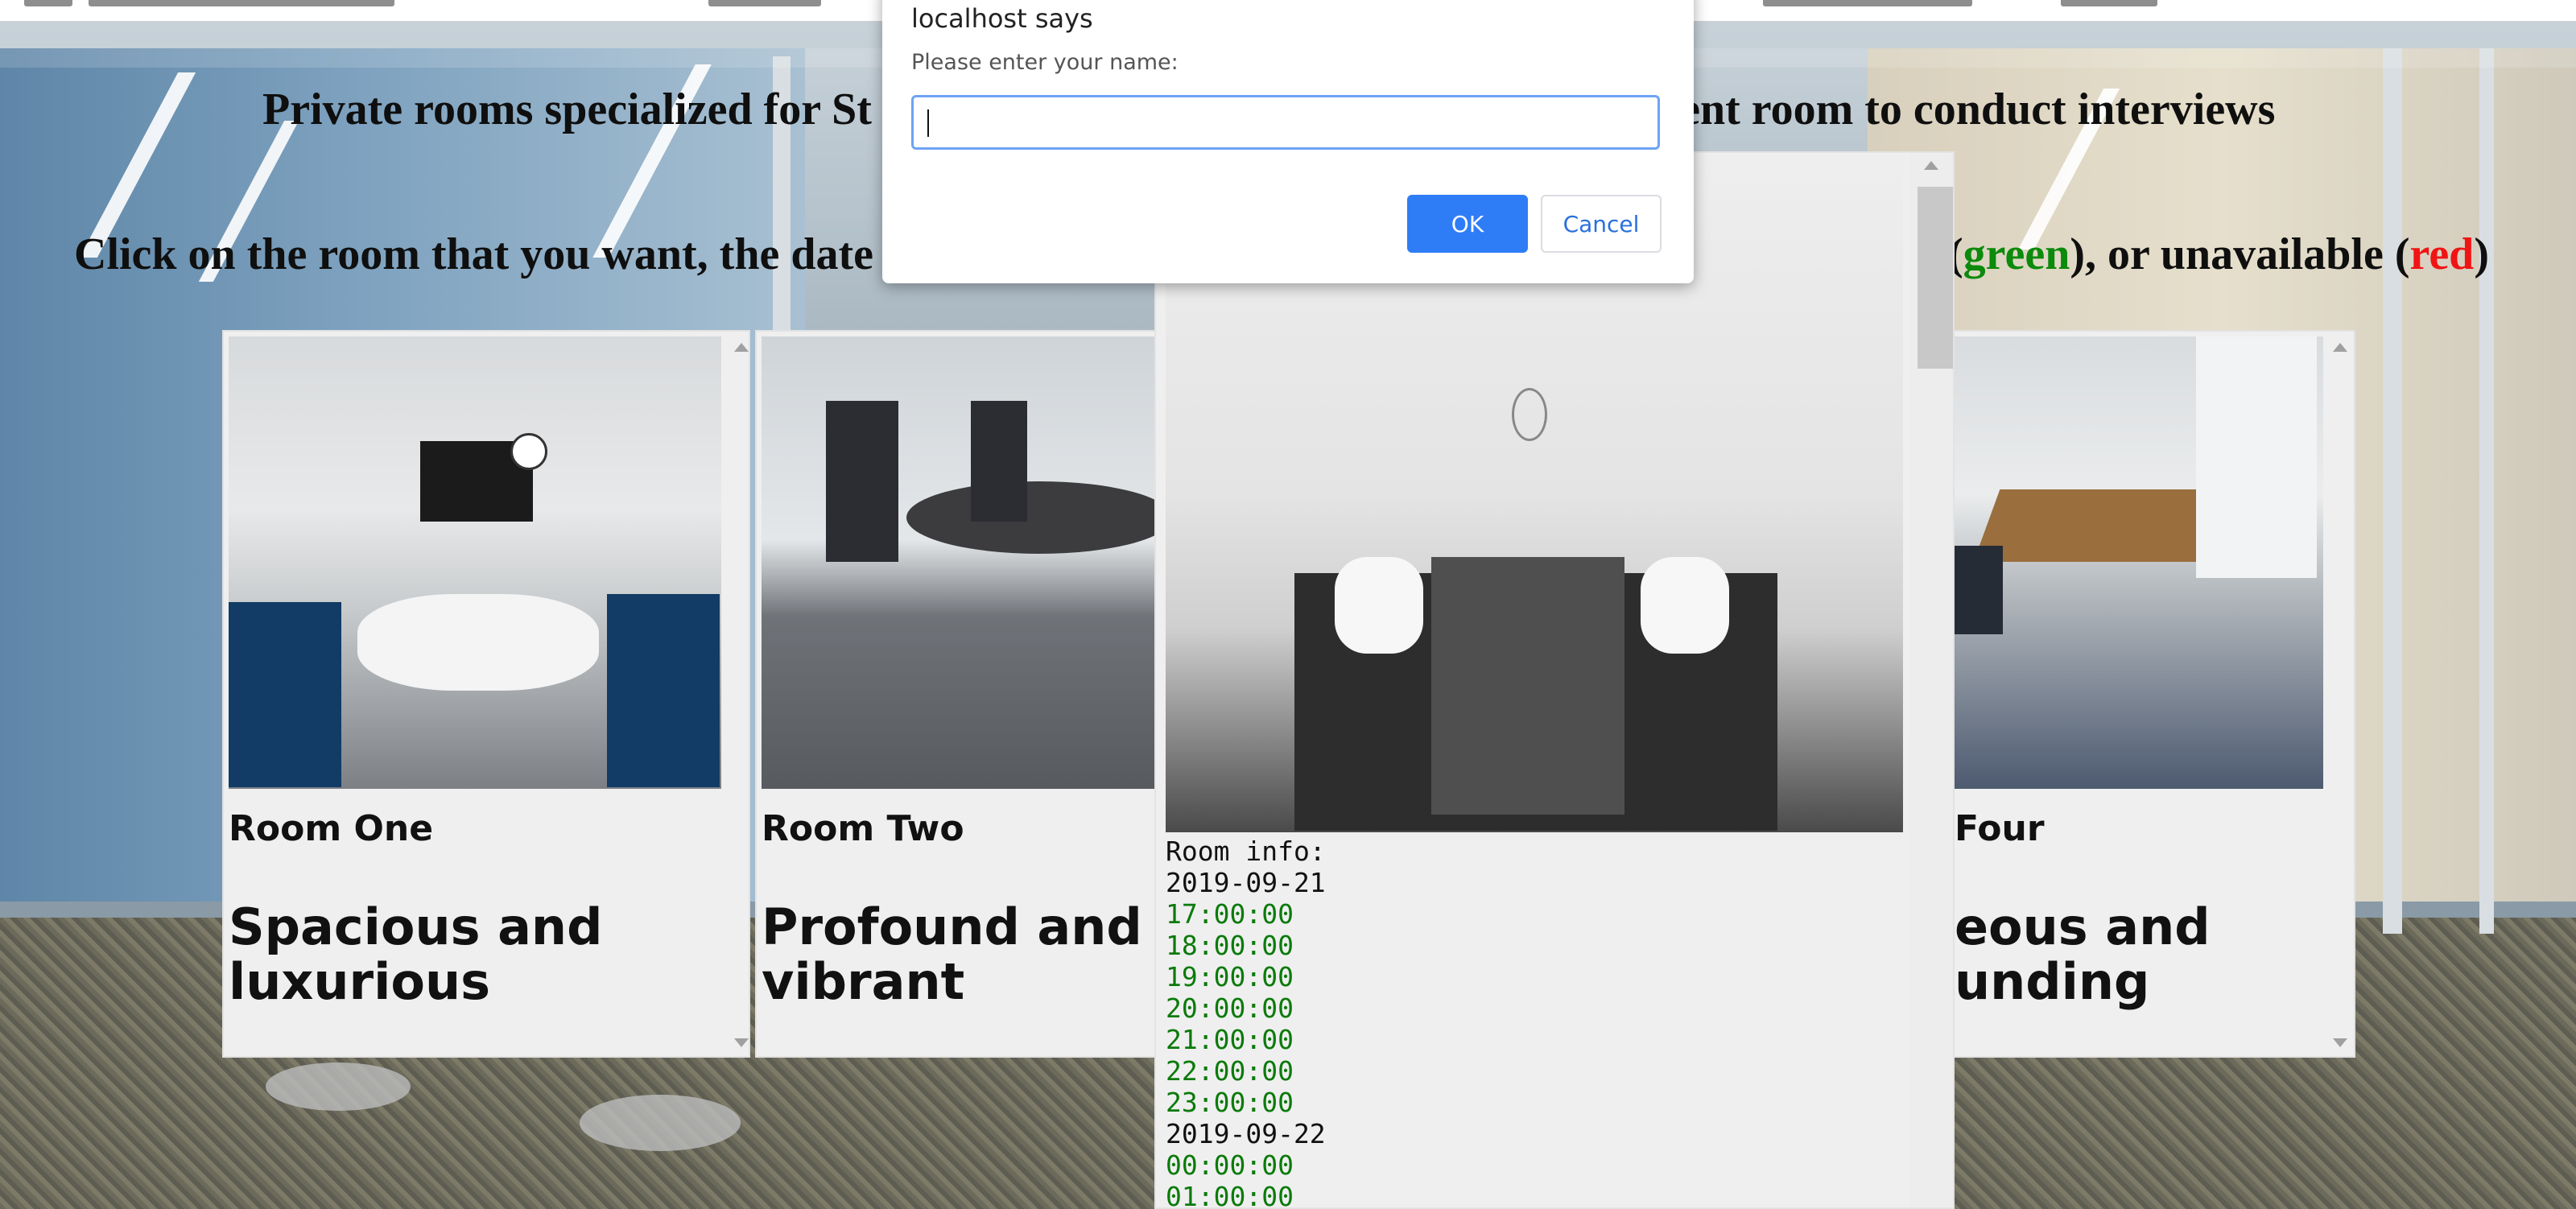  Describe the element at coordinates (1285, 123) in the screenshot. I see `name-input` at that location.